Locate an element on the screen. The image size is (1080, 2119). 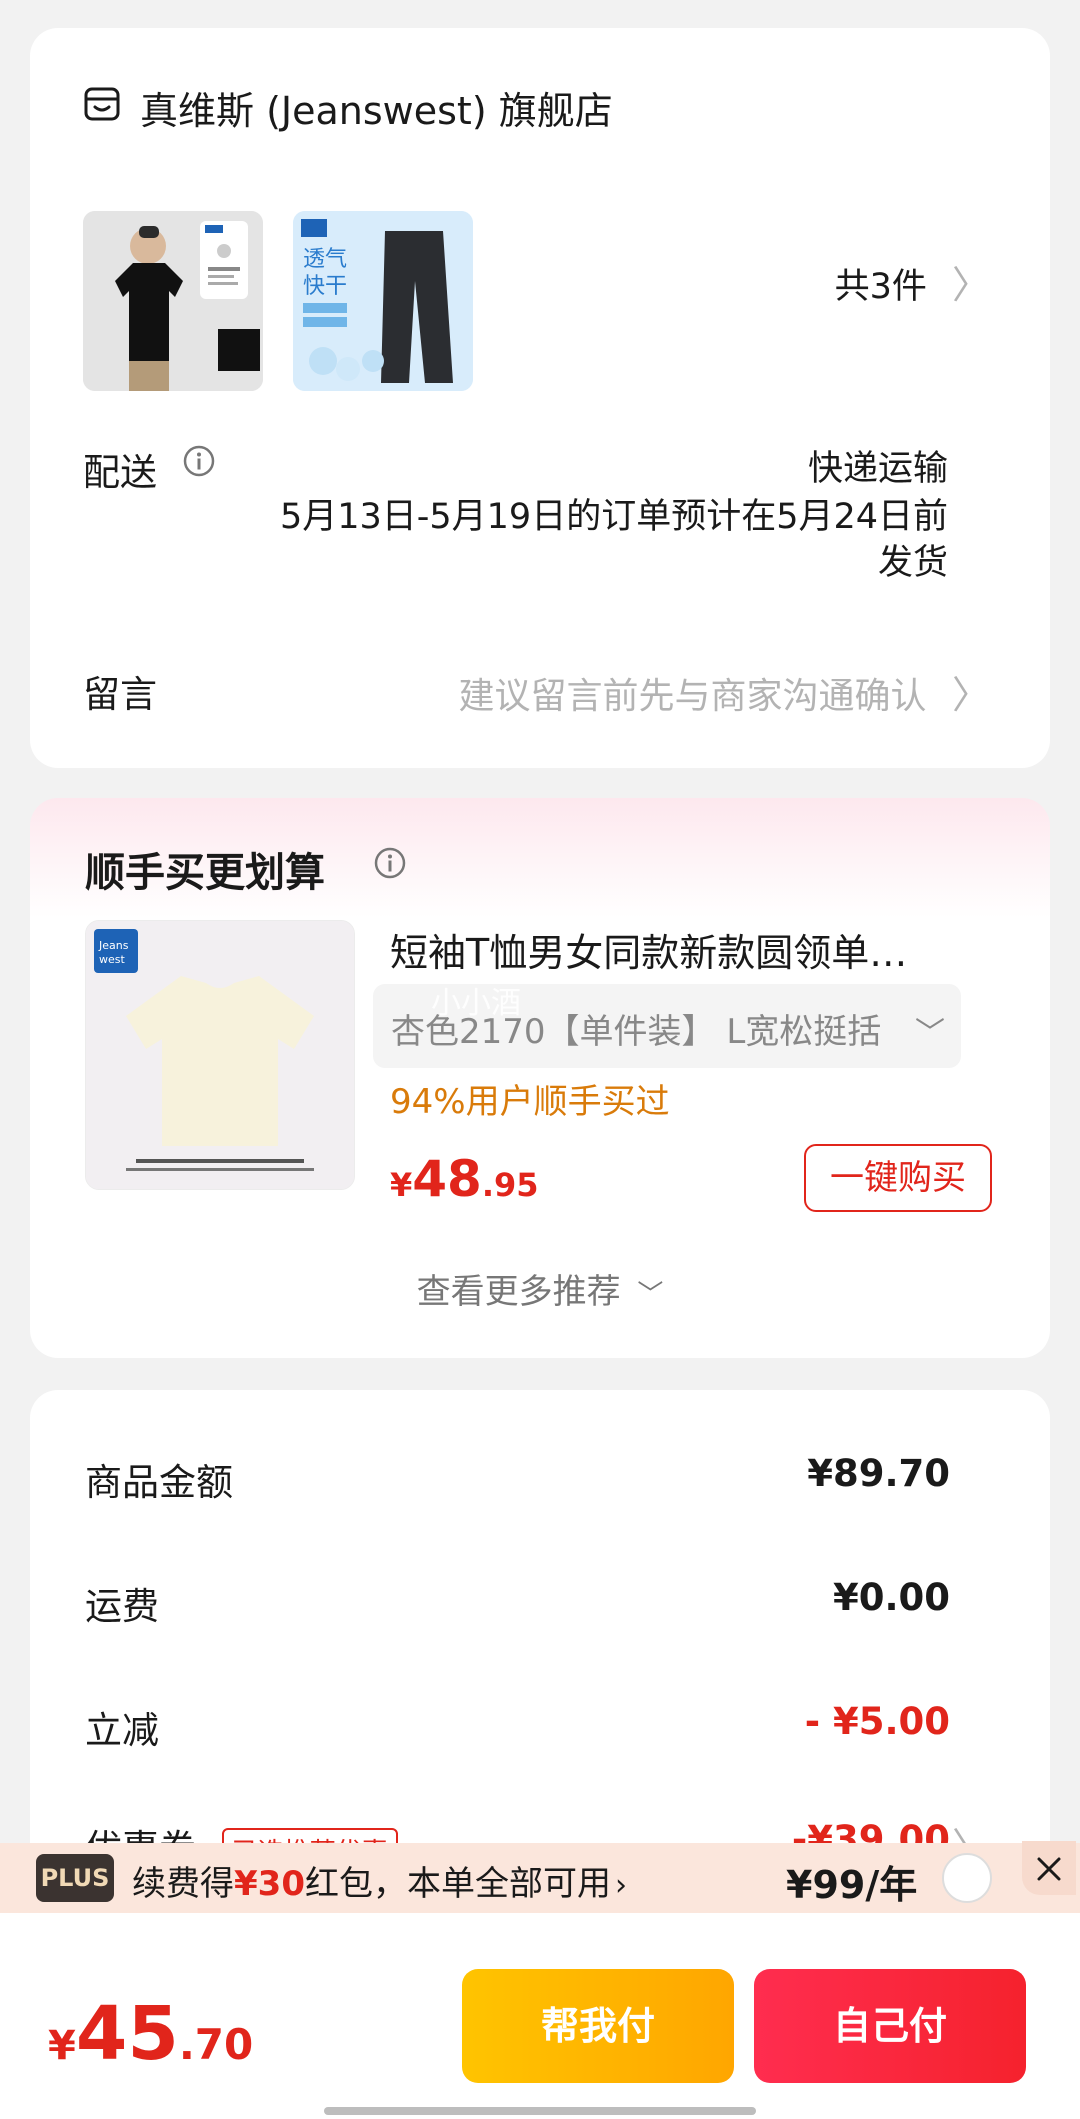
summary-row-goods: 商品金额 ¥89.70 is located at coordinates (517, 1479).